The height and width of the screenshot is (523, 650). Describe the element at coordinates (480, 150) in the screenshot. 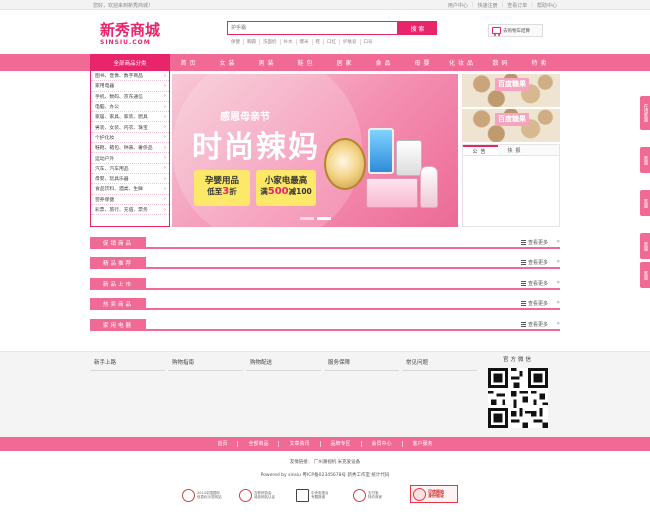

I see `tab-announcement: 公告` at that location.